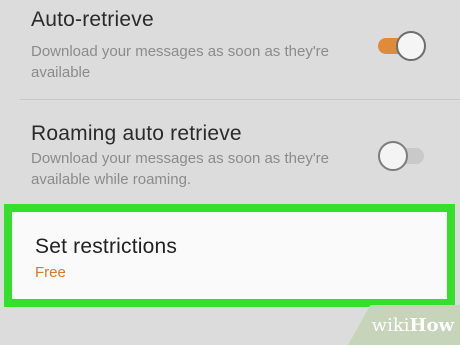 This screenshot has height=345, width=460. Describe the element at coordinates (390, 325) in the screenshot. I see `watermark-wiki: wiki` at that location.